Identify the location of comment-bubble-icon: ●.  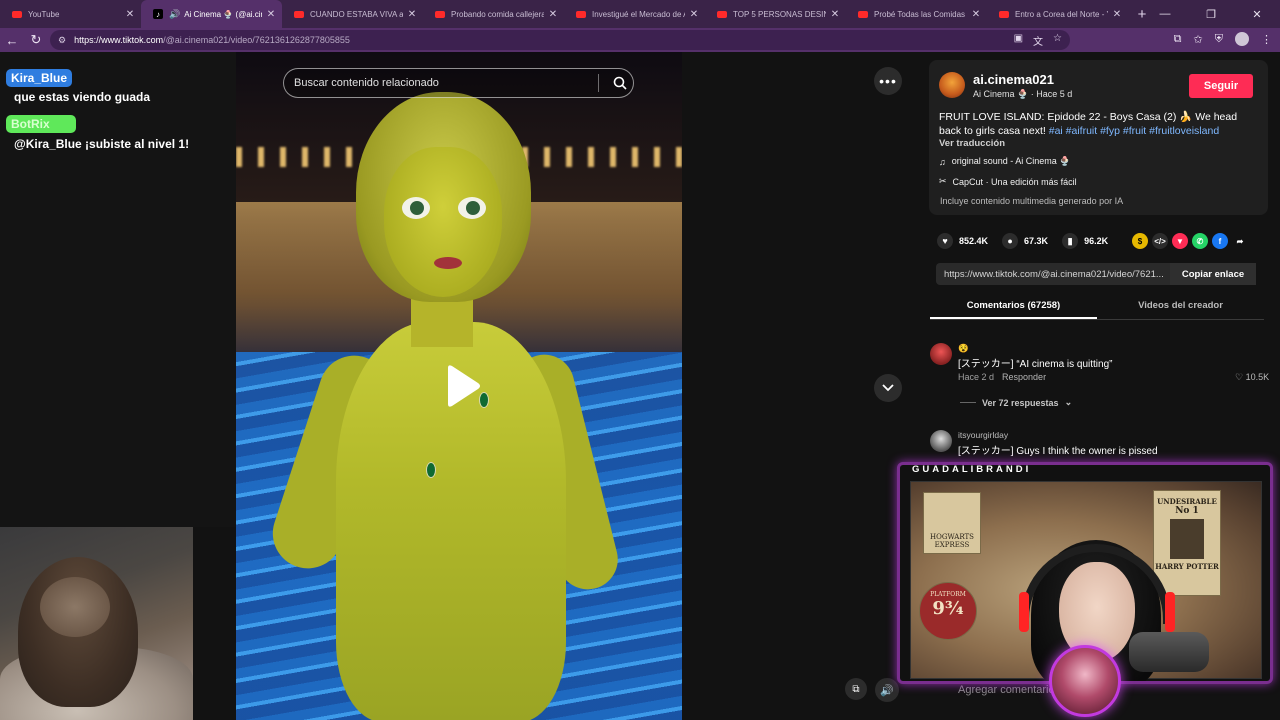
(1010, 241).